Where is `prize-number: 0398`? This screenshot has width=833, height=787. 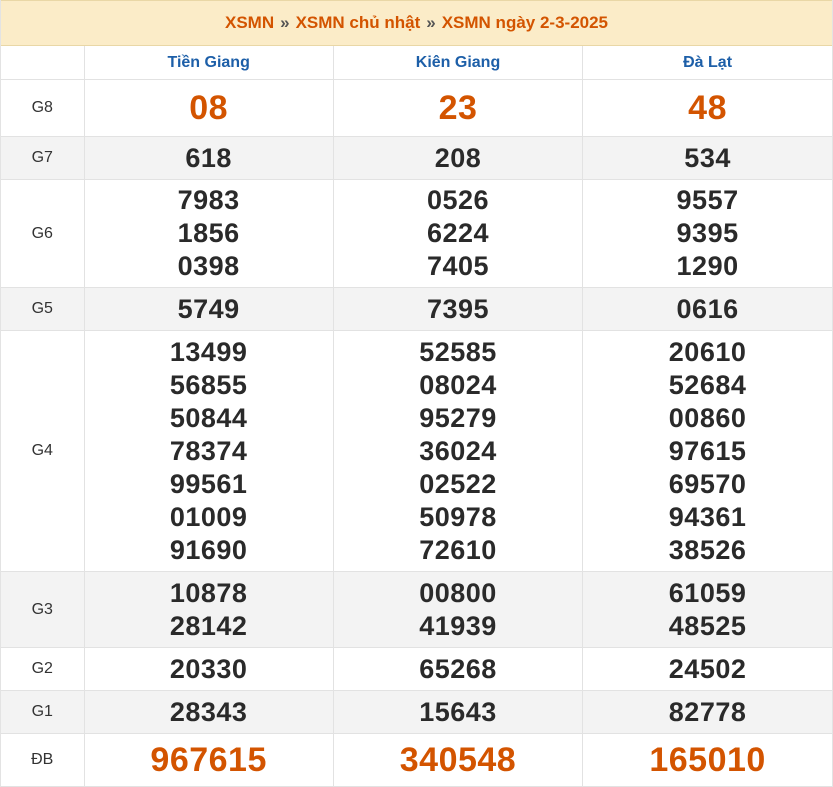 prize-number: 0398 is located at coordinates (208, 266).